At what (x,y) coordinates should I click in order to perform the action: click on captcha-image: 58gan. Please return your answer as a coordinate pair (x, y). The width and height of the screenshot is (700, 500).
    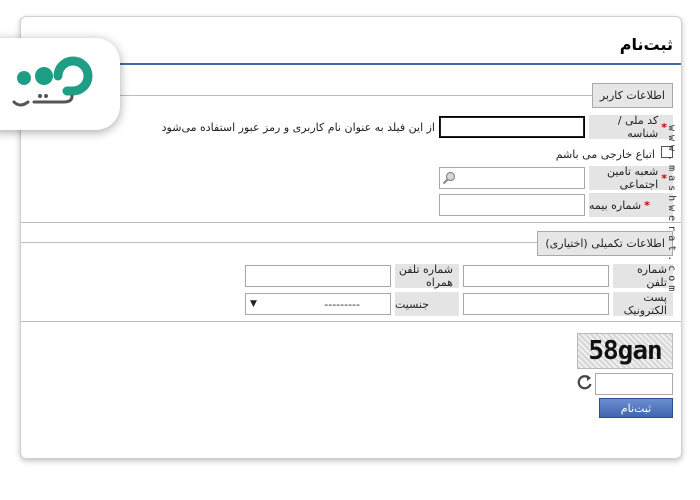
    Looking at the image, I should click on (625, 351).